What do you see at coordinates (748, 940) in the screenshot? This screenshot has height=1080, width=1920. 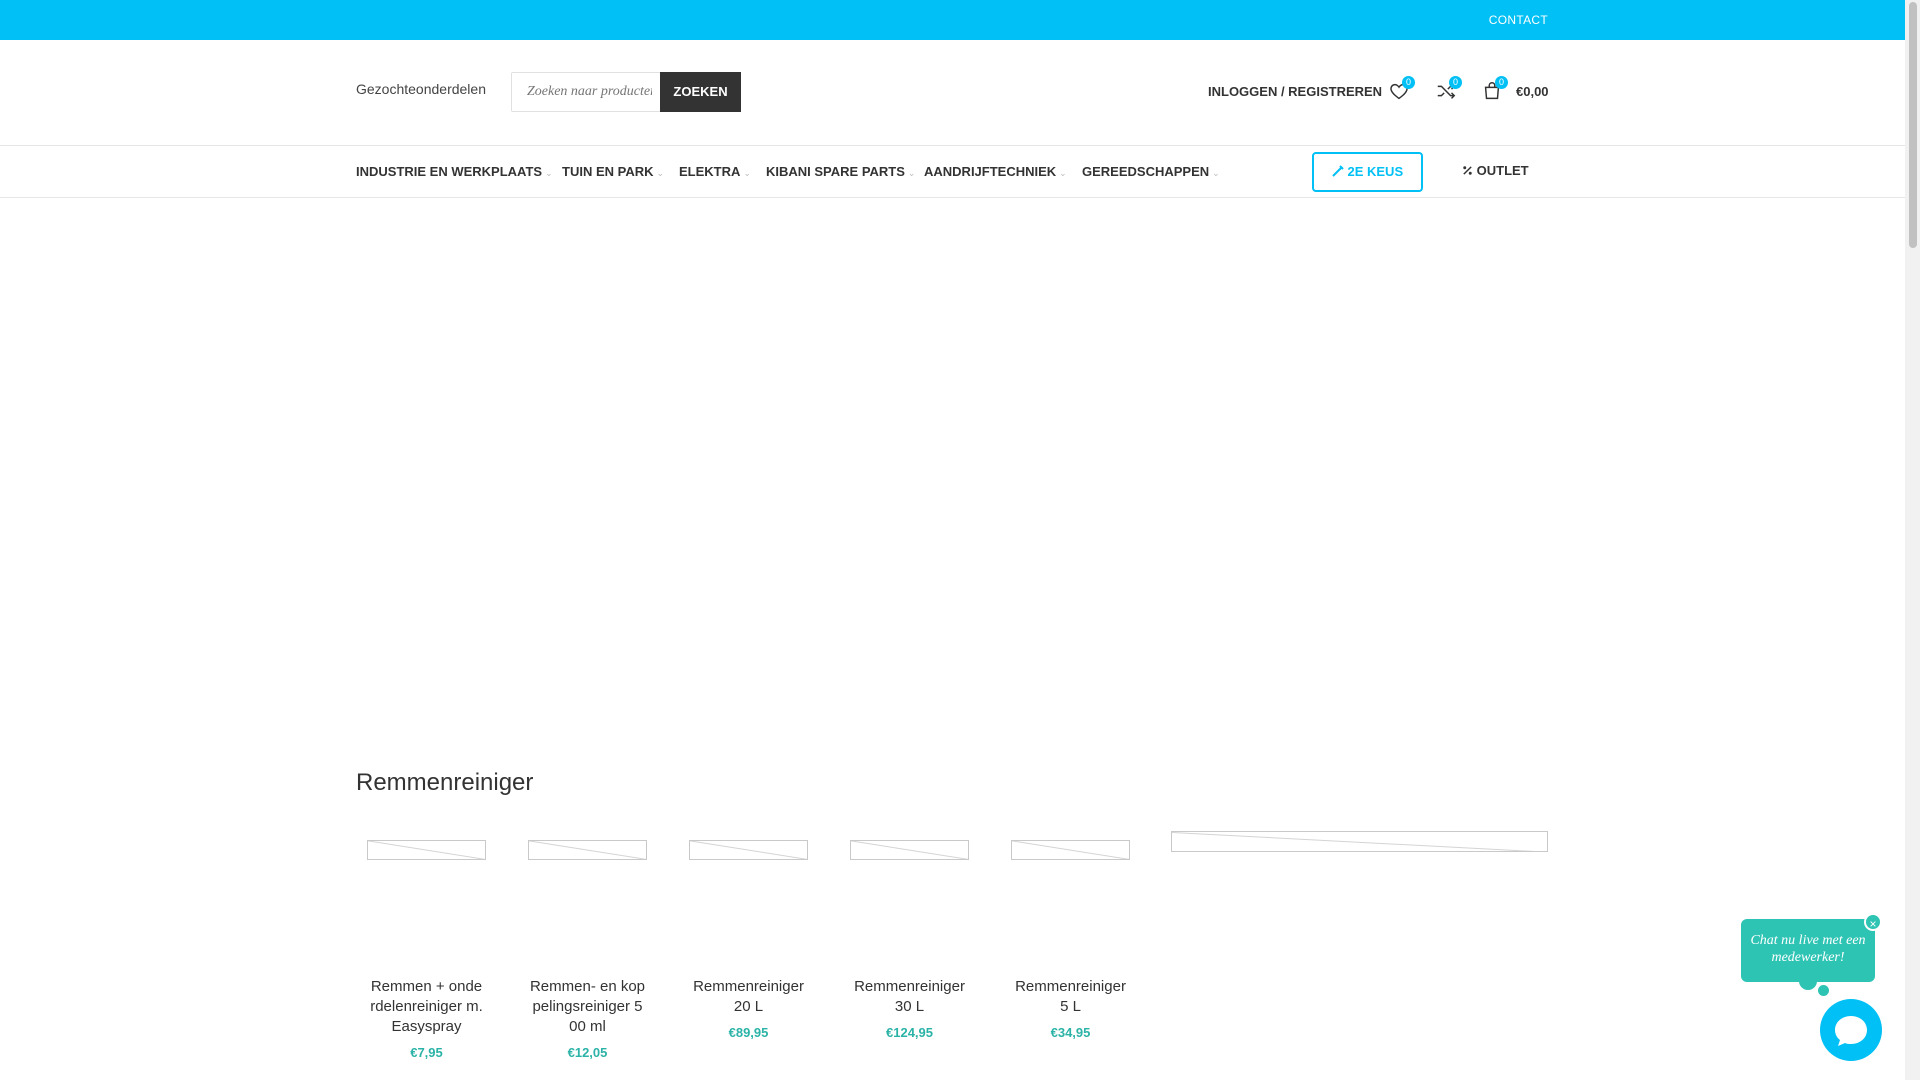 I see `product-card: Remmenreiniger 20 L €89,95` at bounding box center [748, 940].